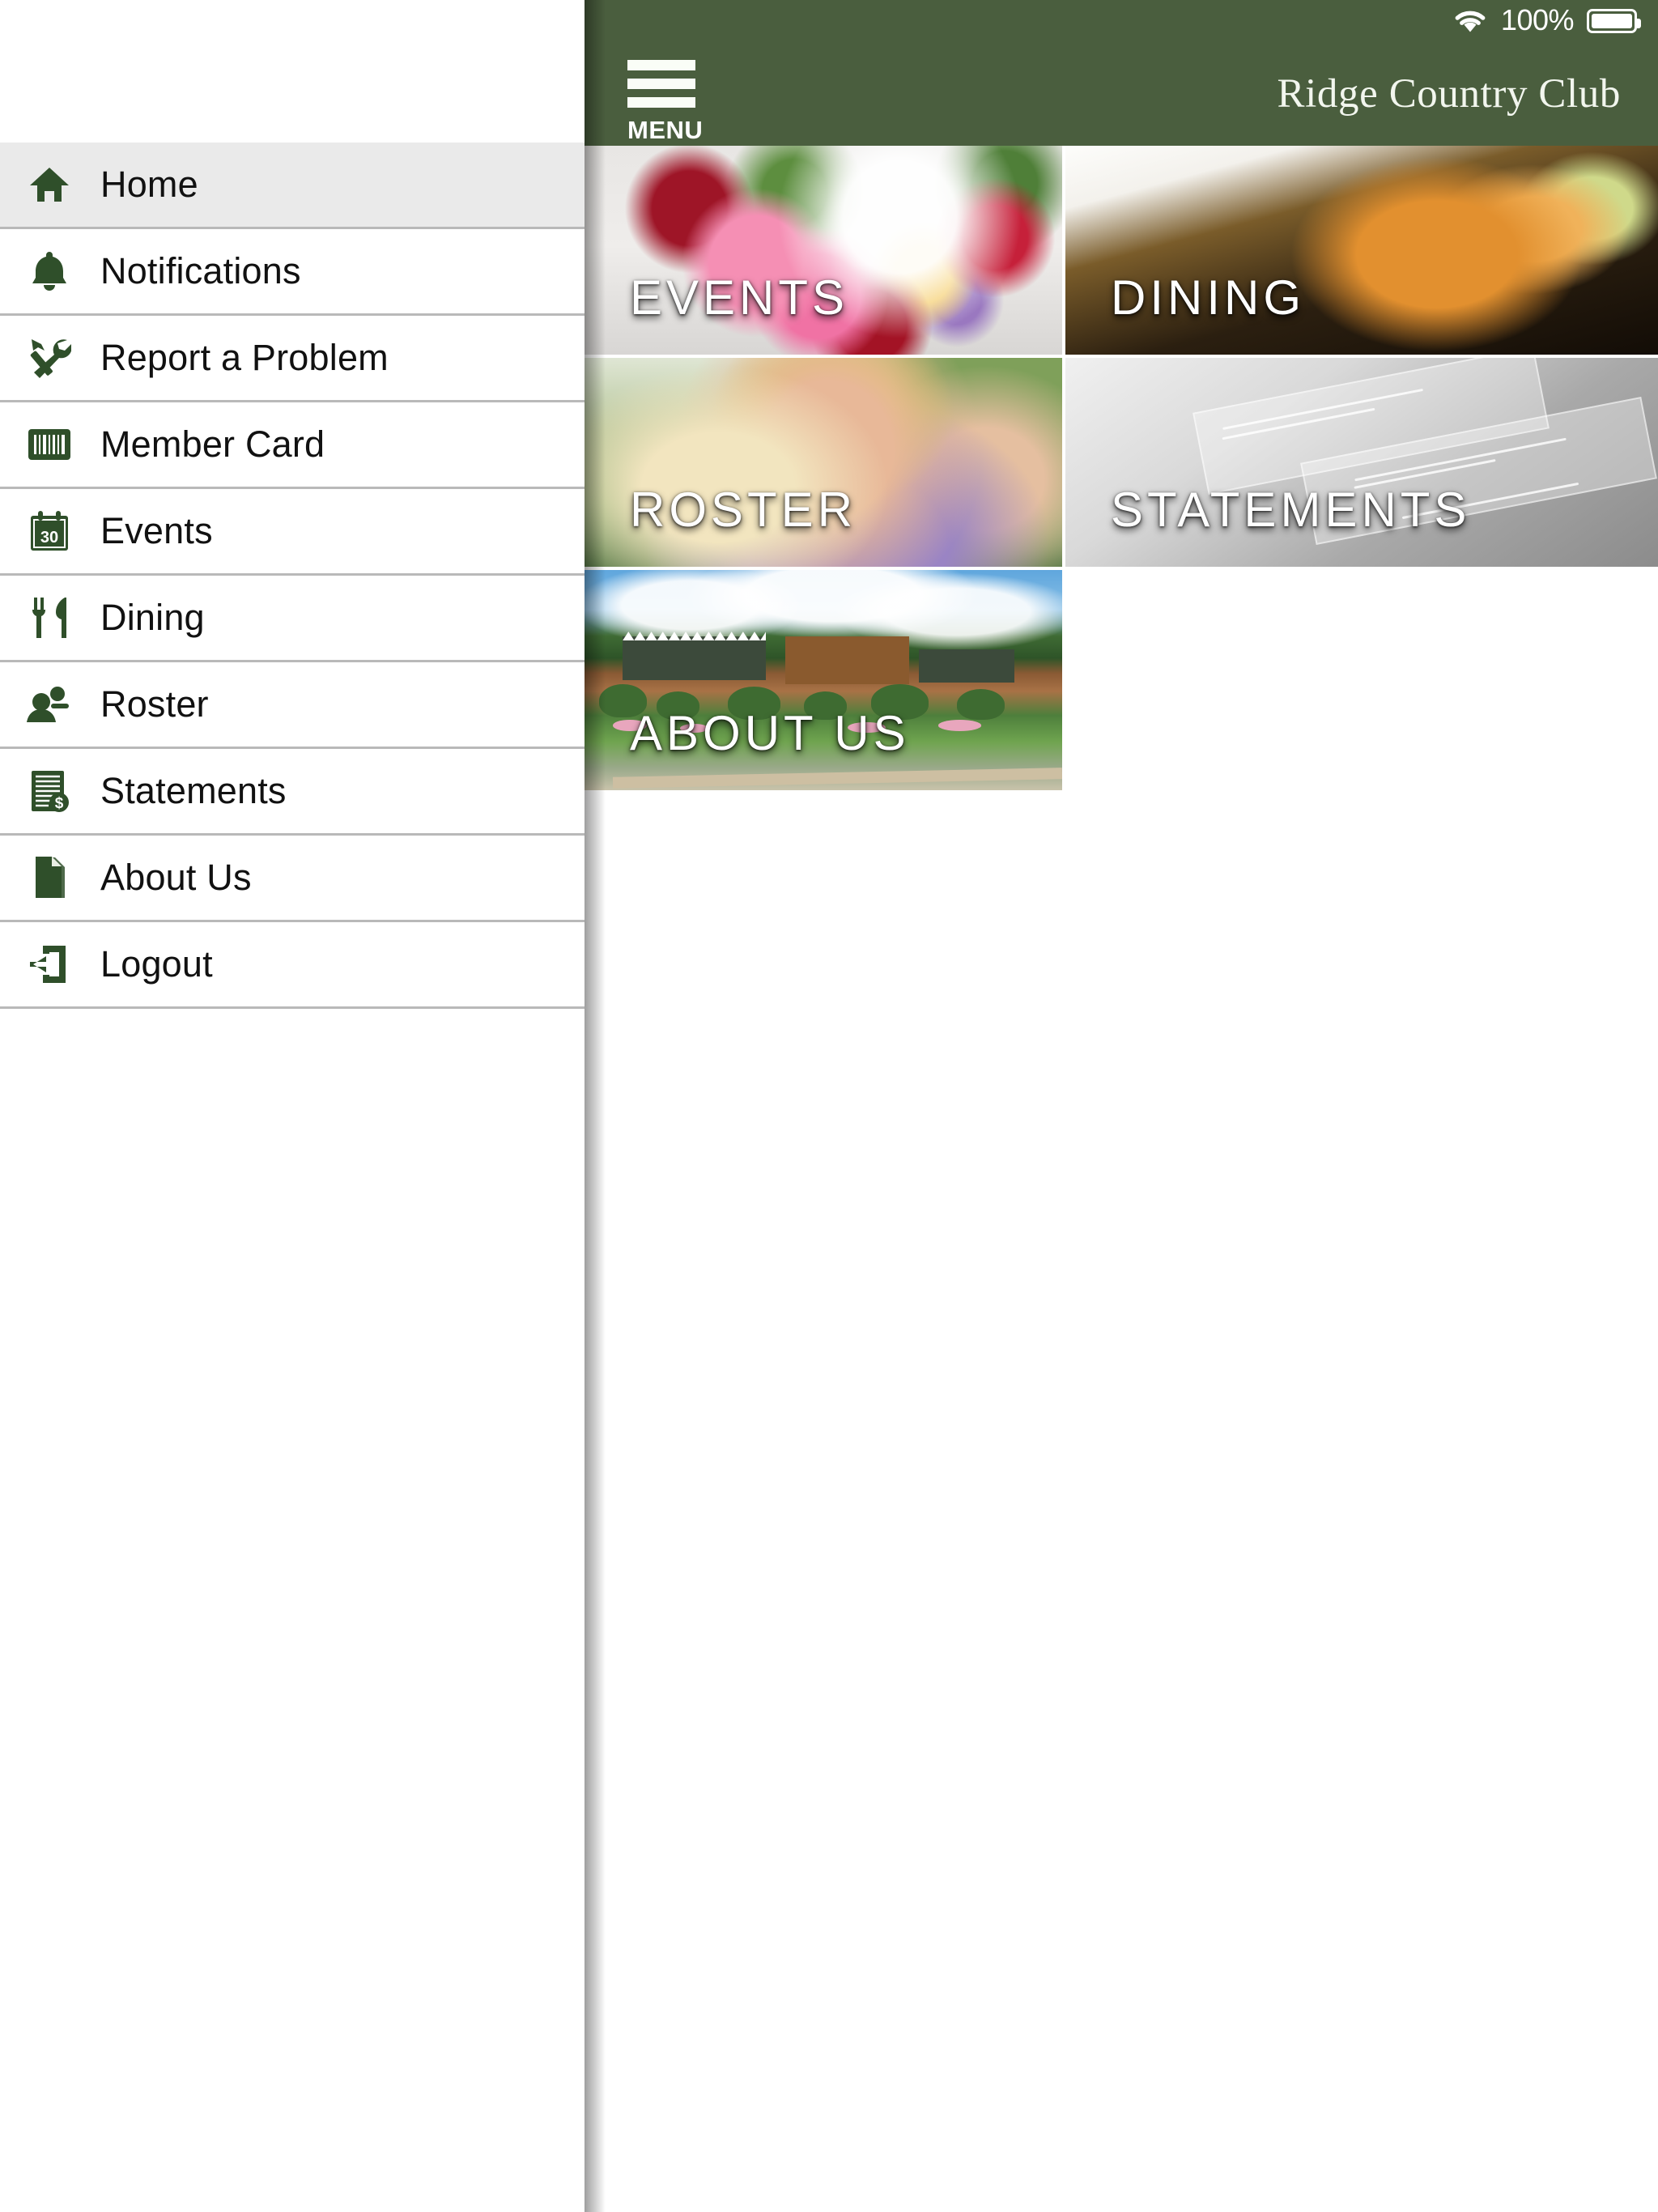  Describe the element at coordinates (49, 185) in the screenshot. I see `home-icon` at that location.